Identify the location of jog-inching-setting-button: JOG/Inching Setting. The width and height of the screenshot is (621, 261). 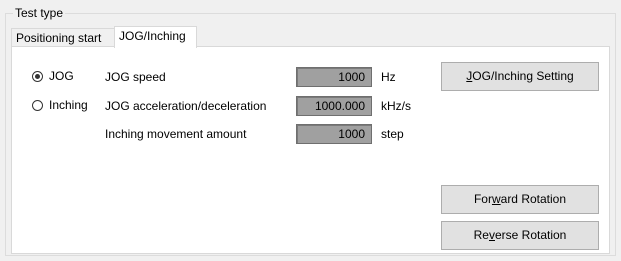
(520, 76).